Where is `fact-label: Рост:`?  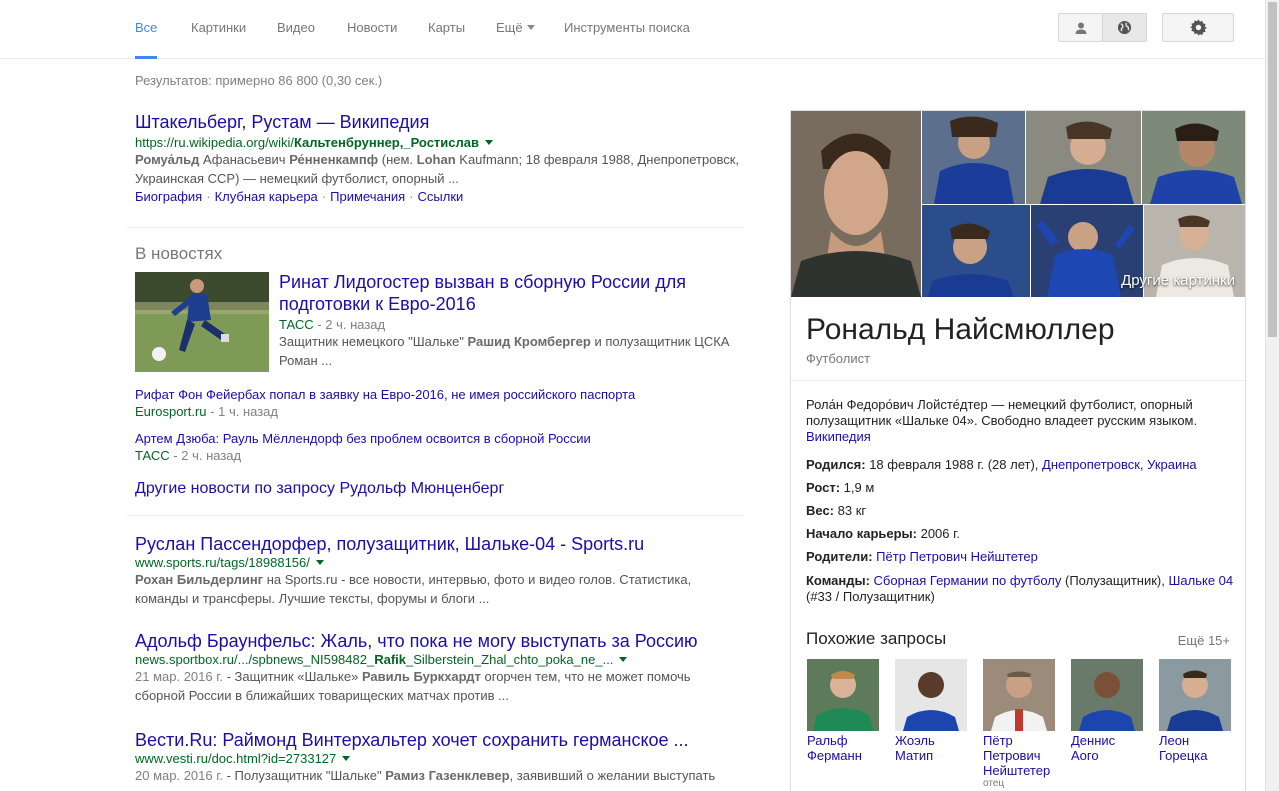 fact-label: Рост: is located at coordinates (823, 487).